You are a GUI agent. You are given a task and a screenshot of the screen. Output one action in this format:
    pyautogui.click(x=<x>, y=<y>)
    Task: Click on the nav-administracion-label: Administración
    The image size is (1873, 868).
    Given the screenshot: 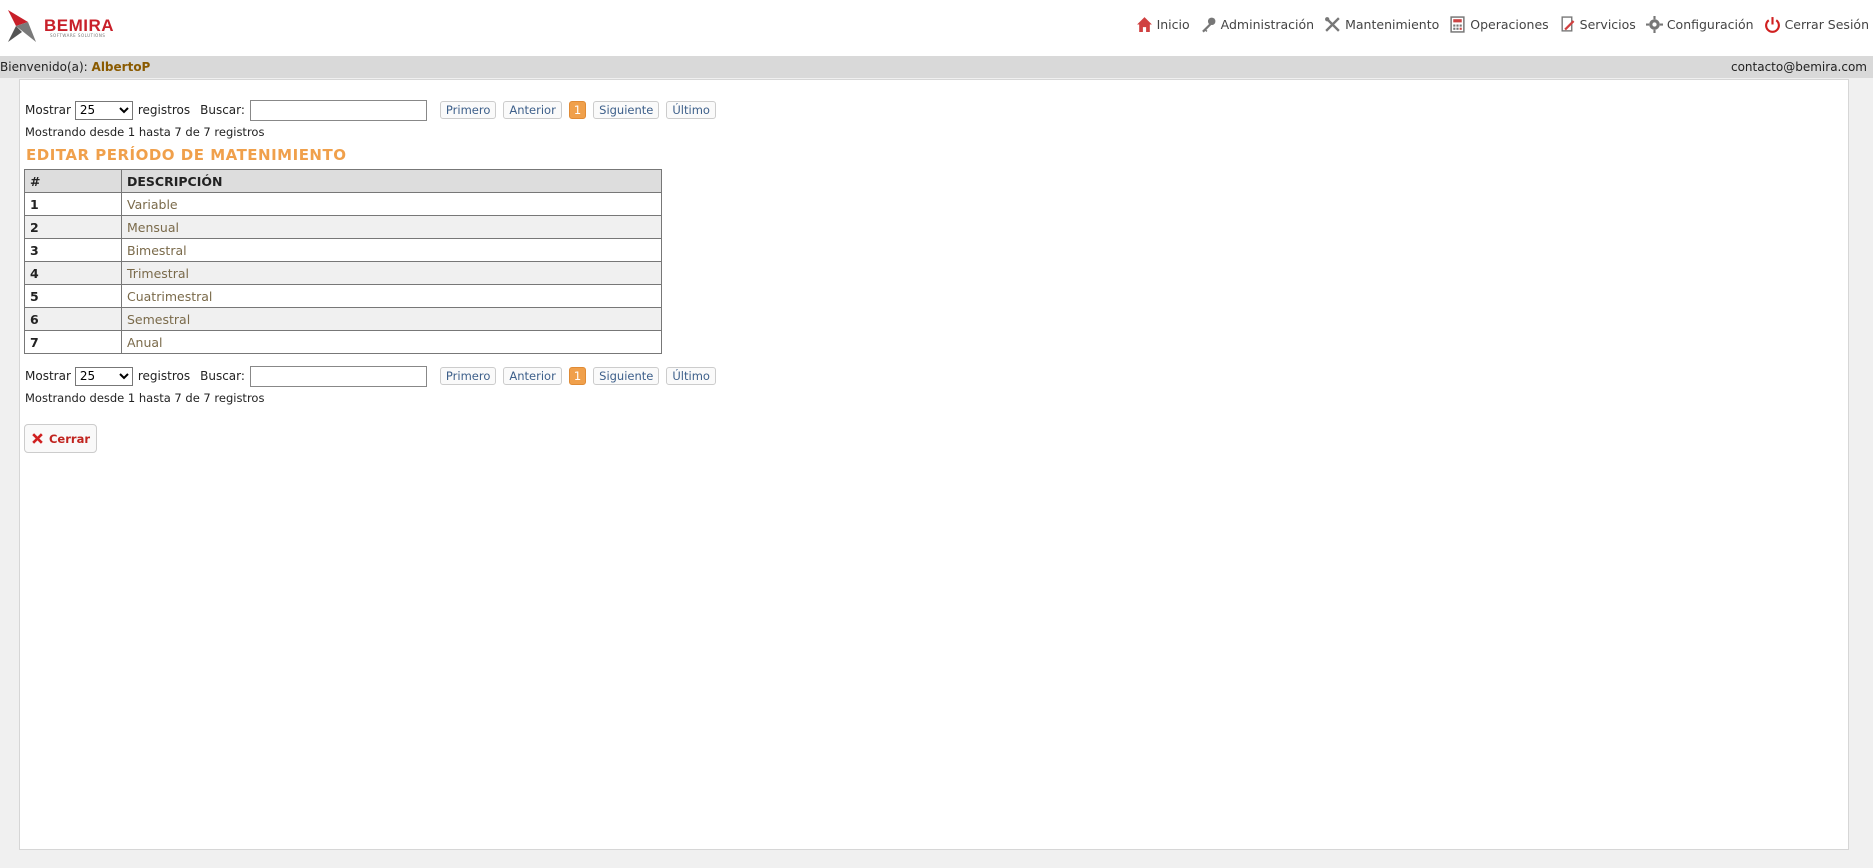 What is the action you would take?
    pyautogui.click(x=1267, y=24)
    